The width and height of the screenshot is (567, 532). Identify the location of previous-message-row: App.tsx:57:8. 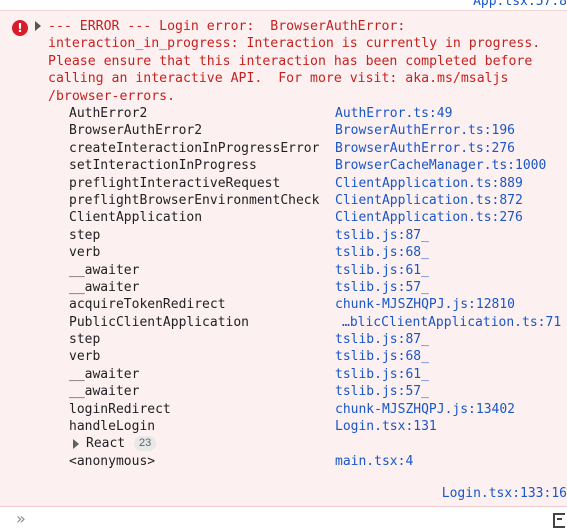
(283, 5).